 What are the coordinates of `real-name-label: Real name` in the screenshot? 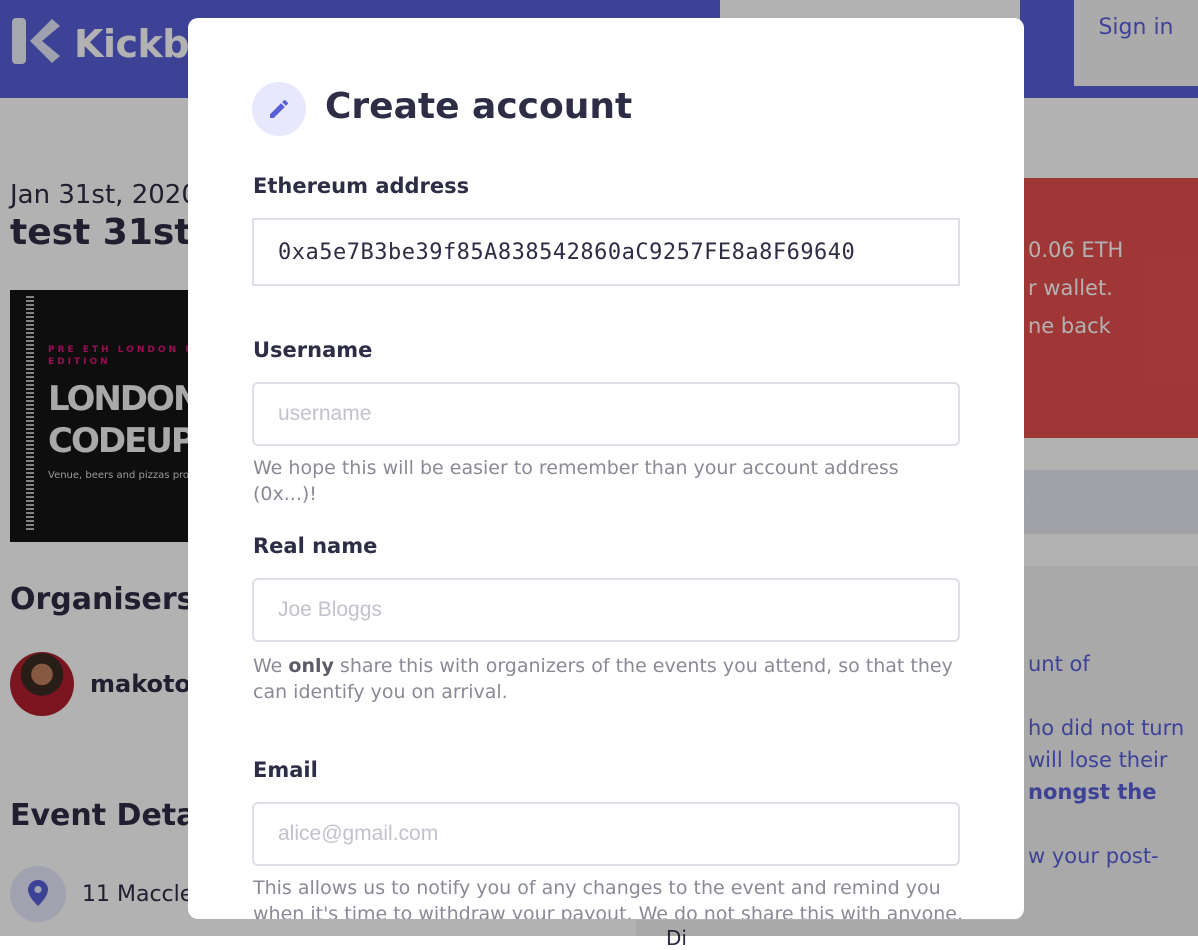 It's located at (315, 546).